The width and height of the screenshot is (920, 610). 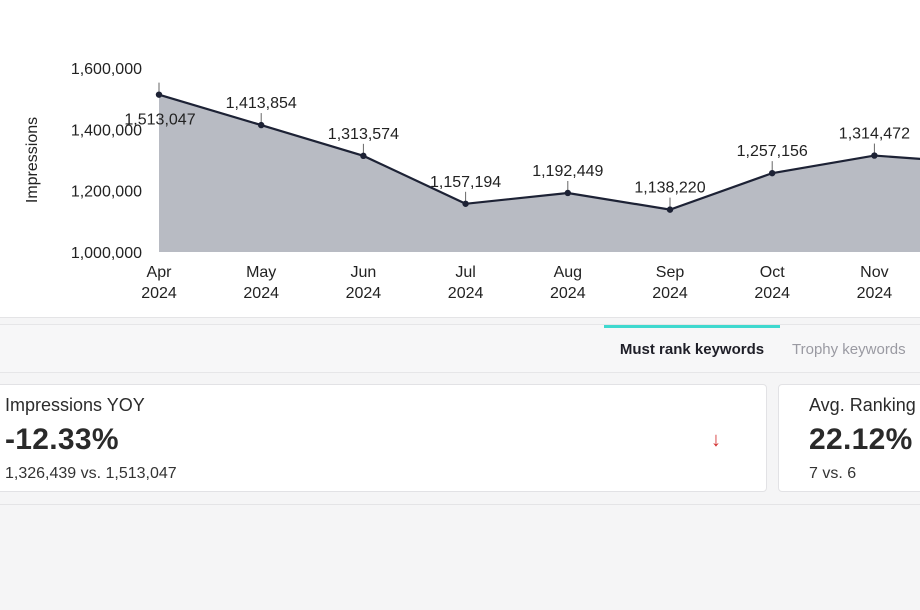 What do you see at coordinates (874, 272) in the screenshot?
I see `x-tick-label: Nov` at bounding box center [874, 272].